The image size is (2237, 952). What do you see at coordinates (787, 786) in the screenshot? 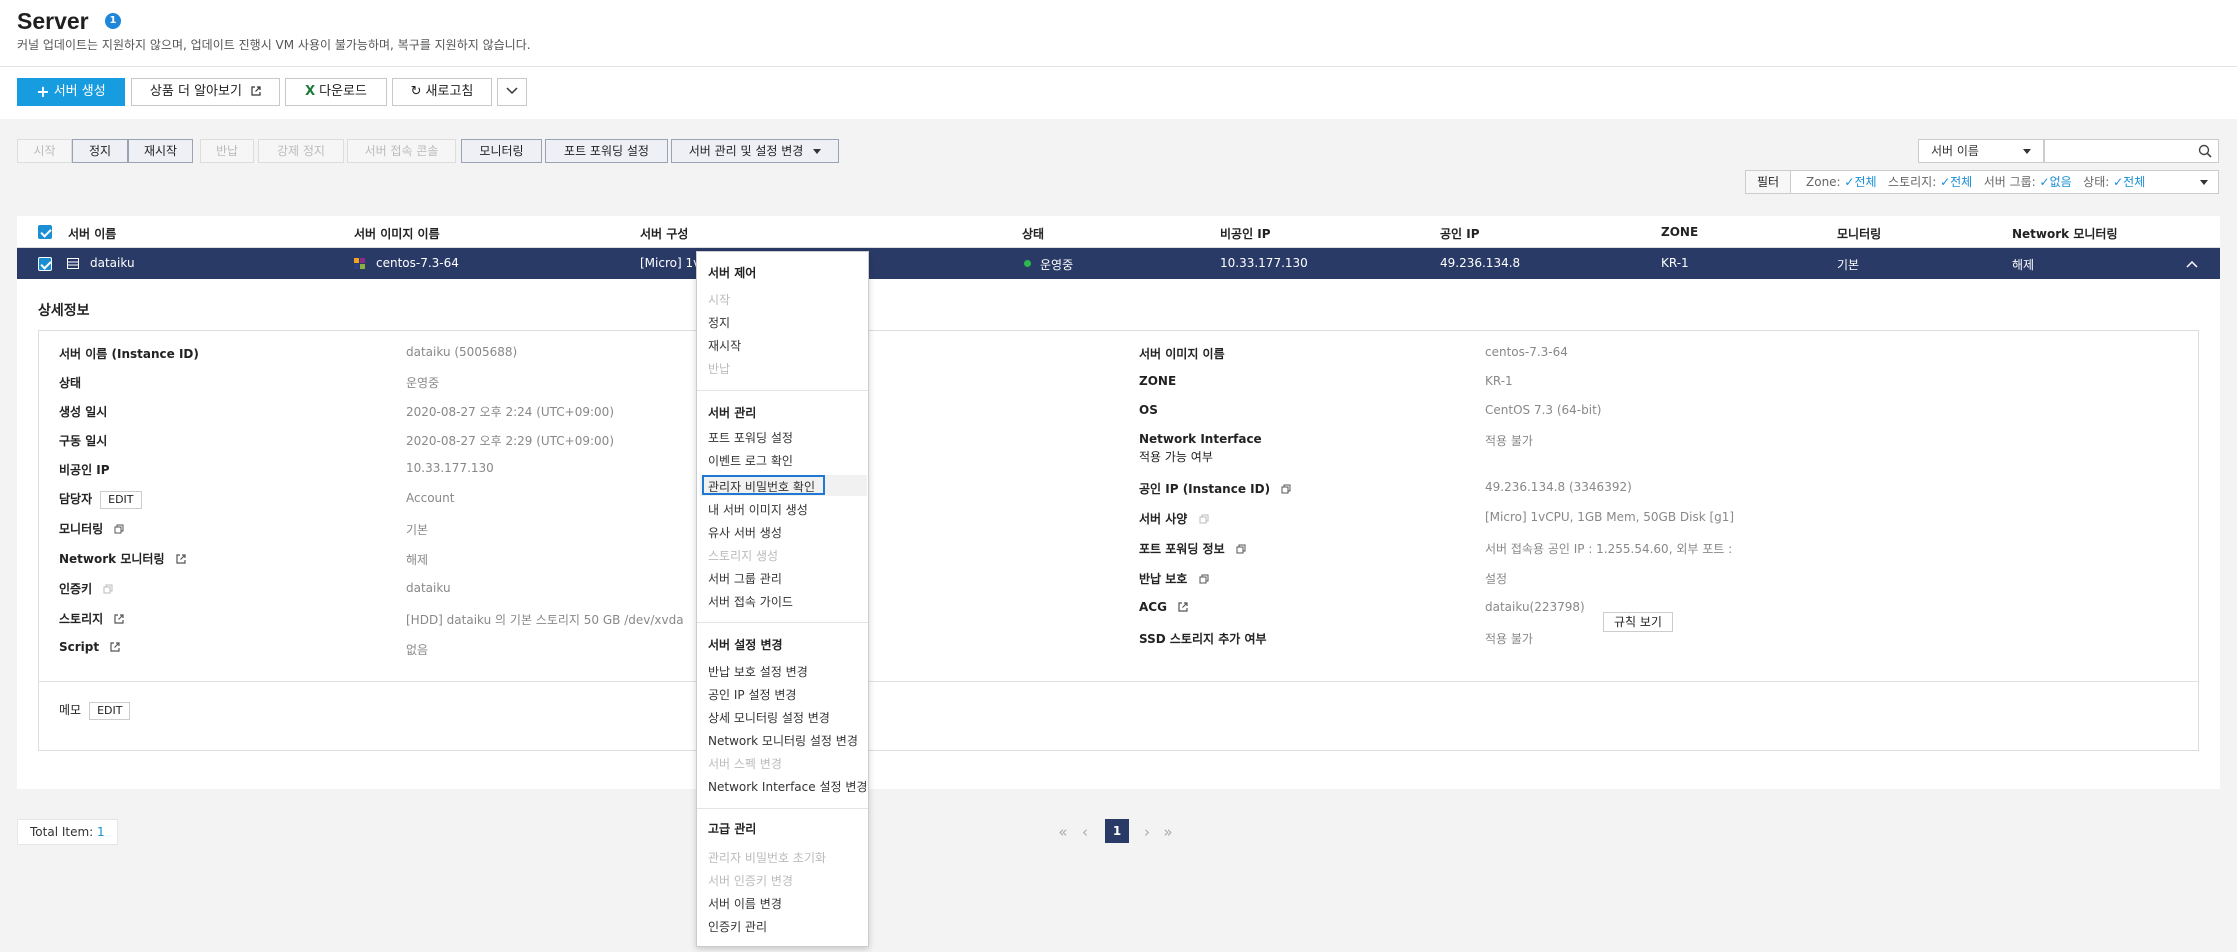
I see `menu-item-network-interface: Network Interface 설정 변경` at bounding box center [787, 786].